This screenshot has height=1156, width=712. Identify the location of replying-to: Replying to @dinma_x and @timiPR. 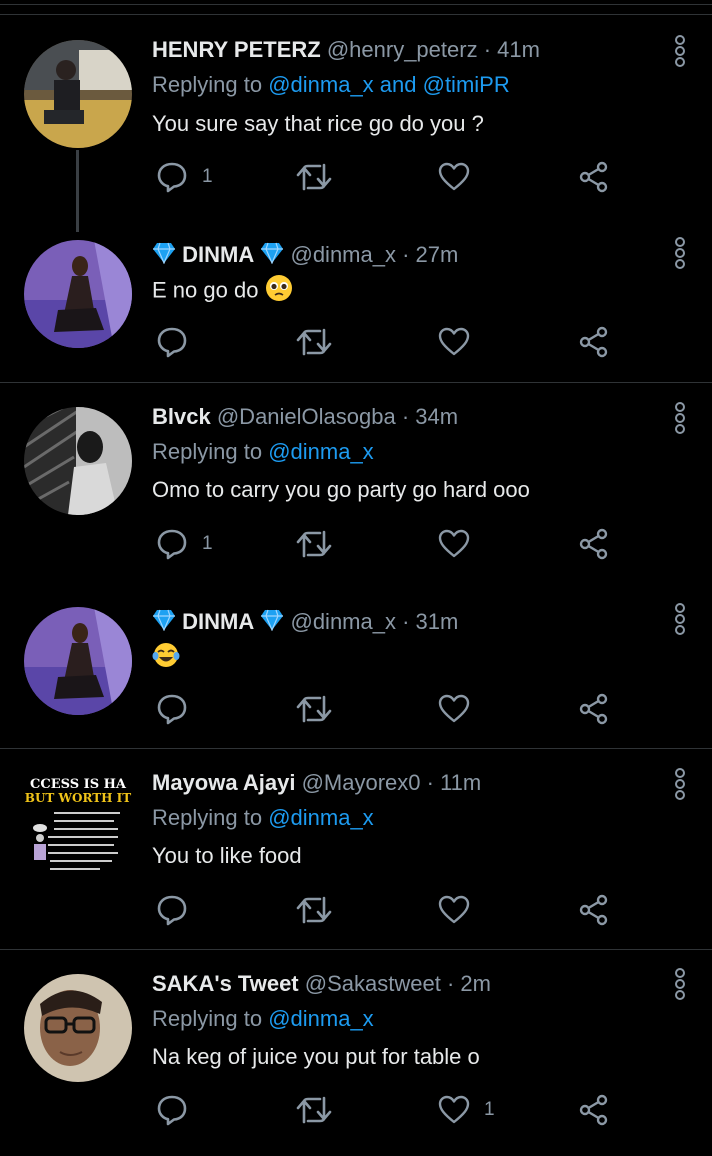
(331, 85).